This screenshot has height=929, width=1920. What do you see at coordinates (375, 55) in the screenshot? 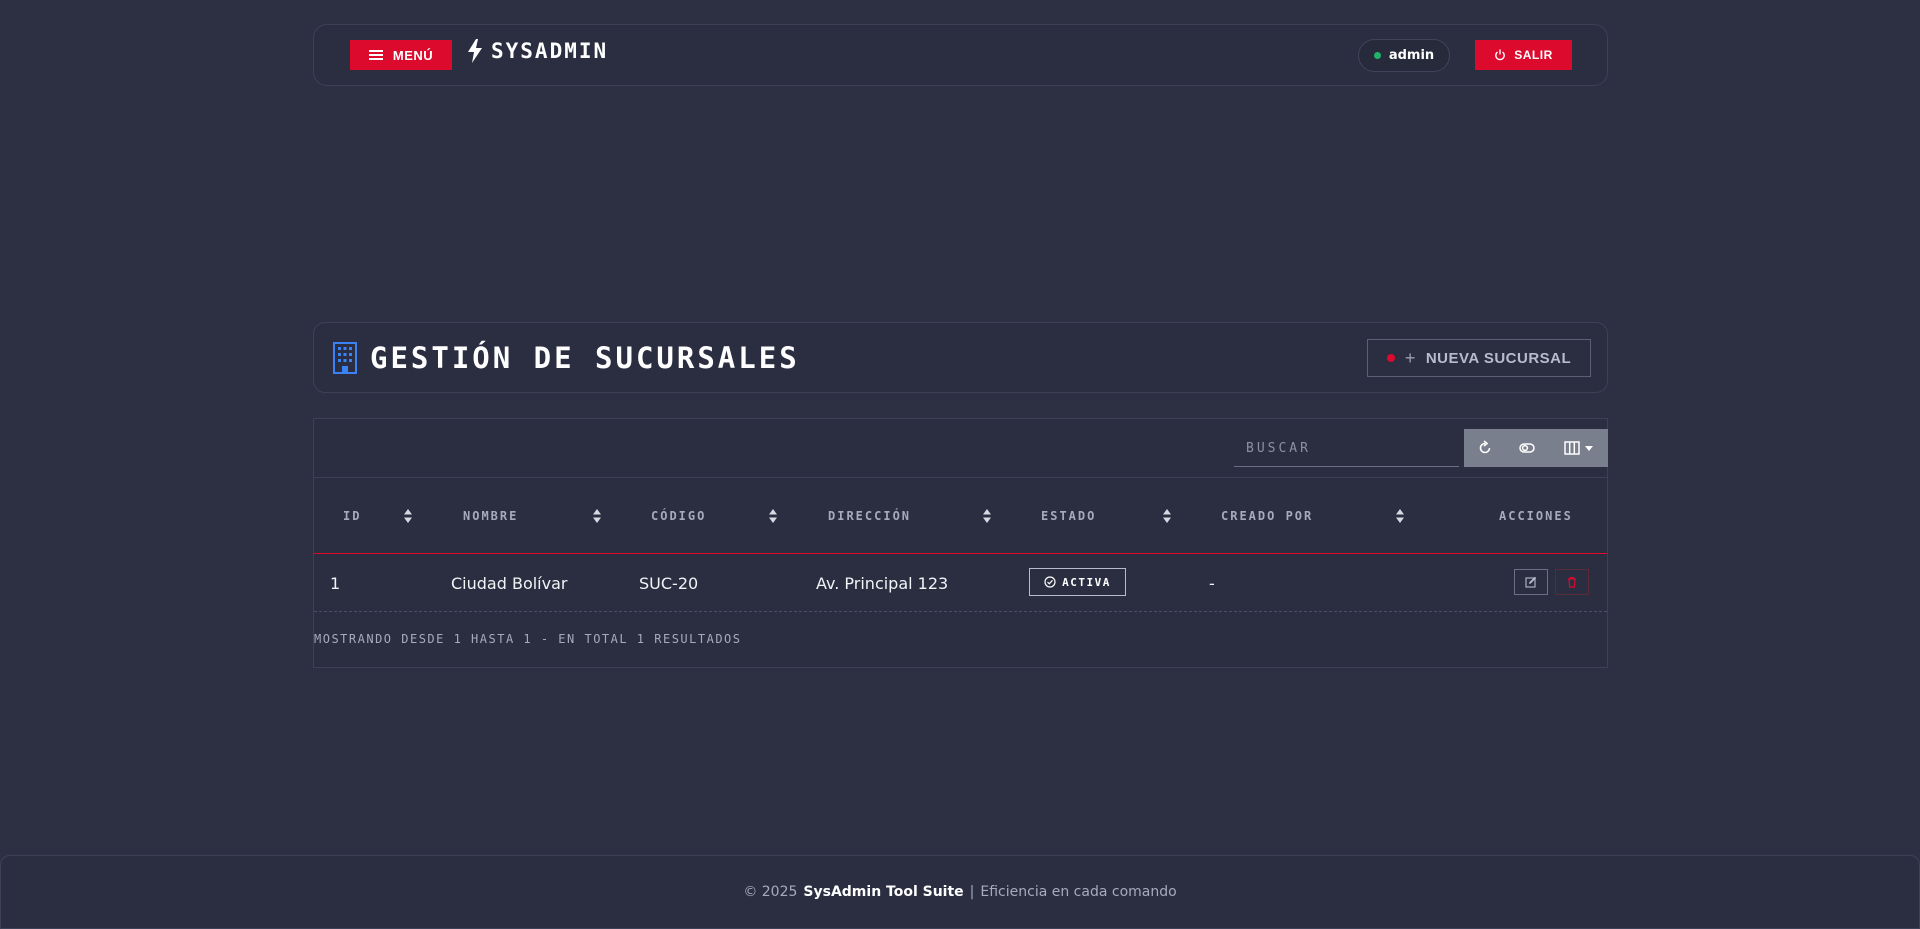
I see `hamburger-icon` at bounding box center [375, 55].